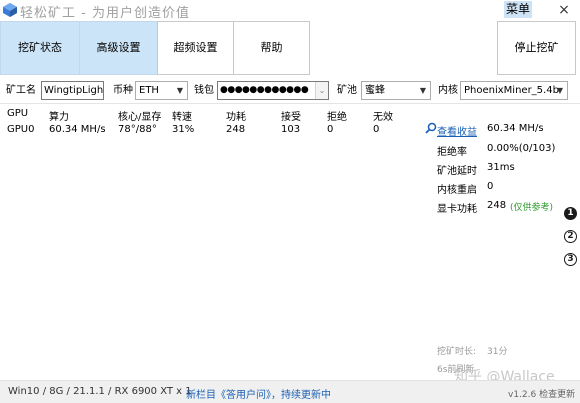  What do you see at coordinates (118, 48) in the screenshot?
I see `tab-advanced-settings: 高级设置` at bounding box center [118, 48].